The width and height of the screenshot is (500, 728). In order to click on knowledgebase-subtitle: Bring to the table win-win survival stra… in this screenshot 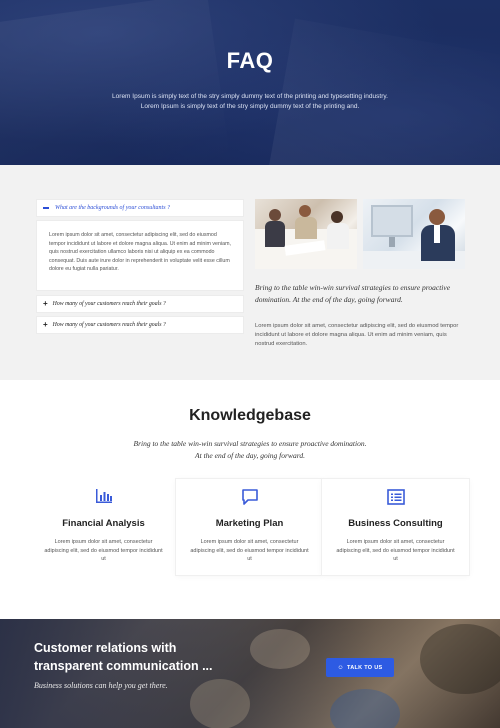, I will do `click(250, 450)`.